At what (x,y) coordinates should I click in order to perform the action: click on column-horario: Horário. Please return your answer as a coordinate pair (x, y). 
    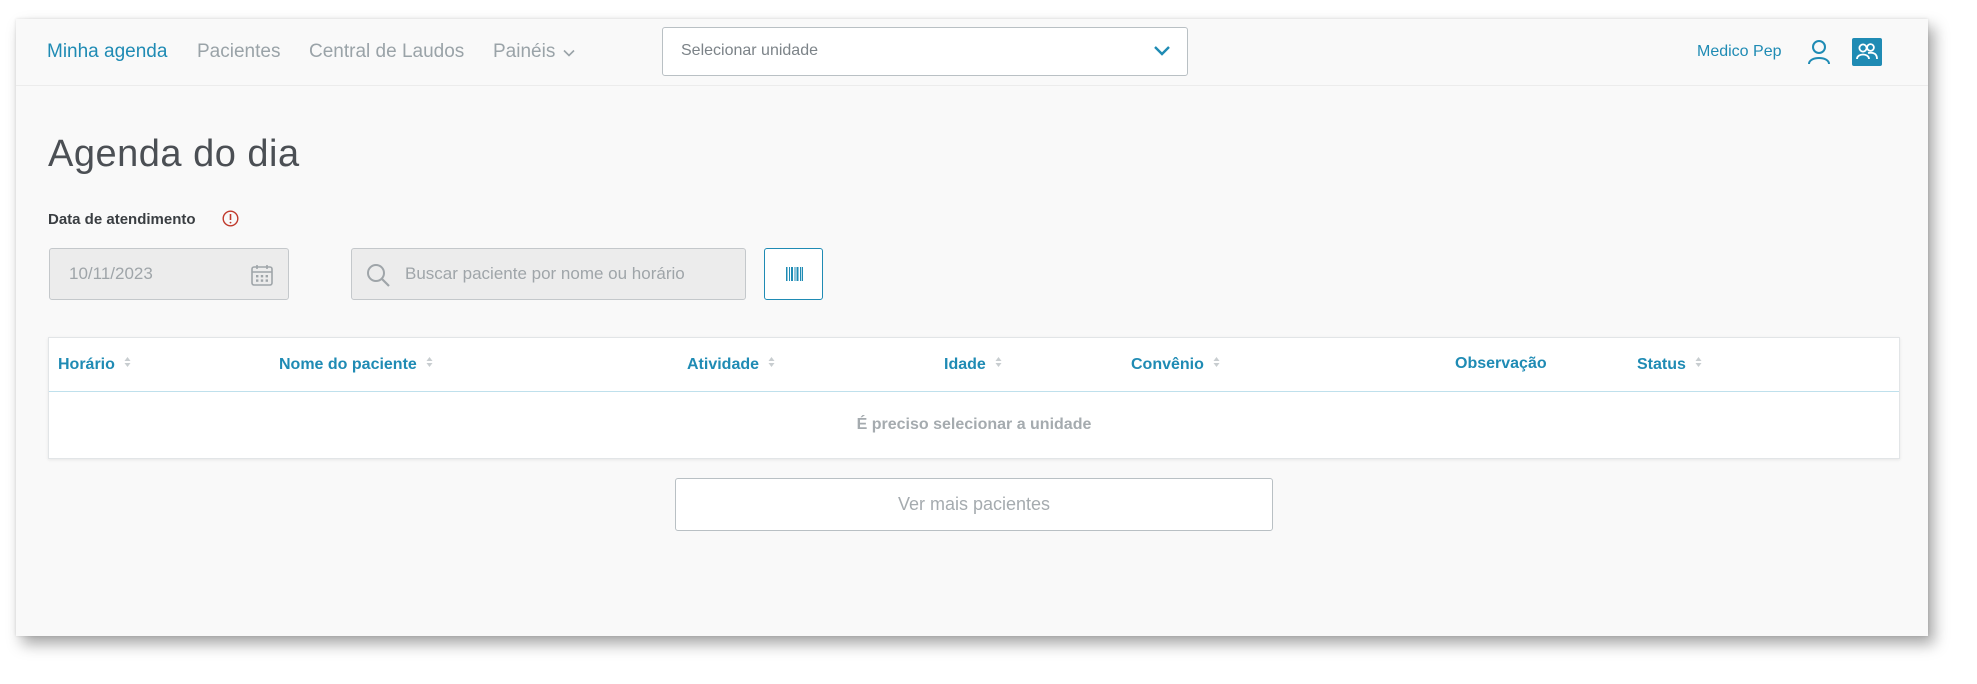
    Looking at the image, I should click on (94, 364).